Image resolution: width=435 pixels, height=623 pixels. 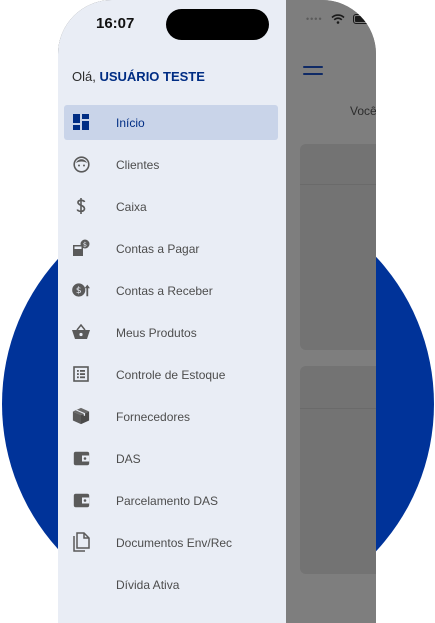 I want to click on menu-item-label: Clientes, so click(x=138, y=165).